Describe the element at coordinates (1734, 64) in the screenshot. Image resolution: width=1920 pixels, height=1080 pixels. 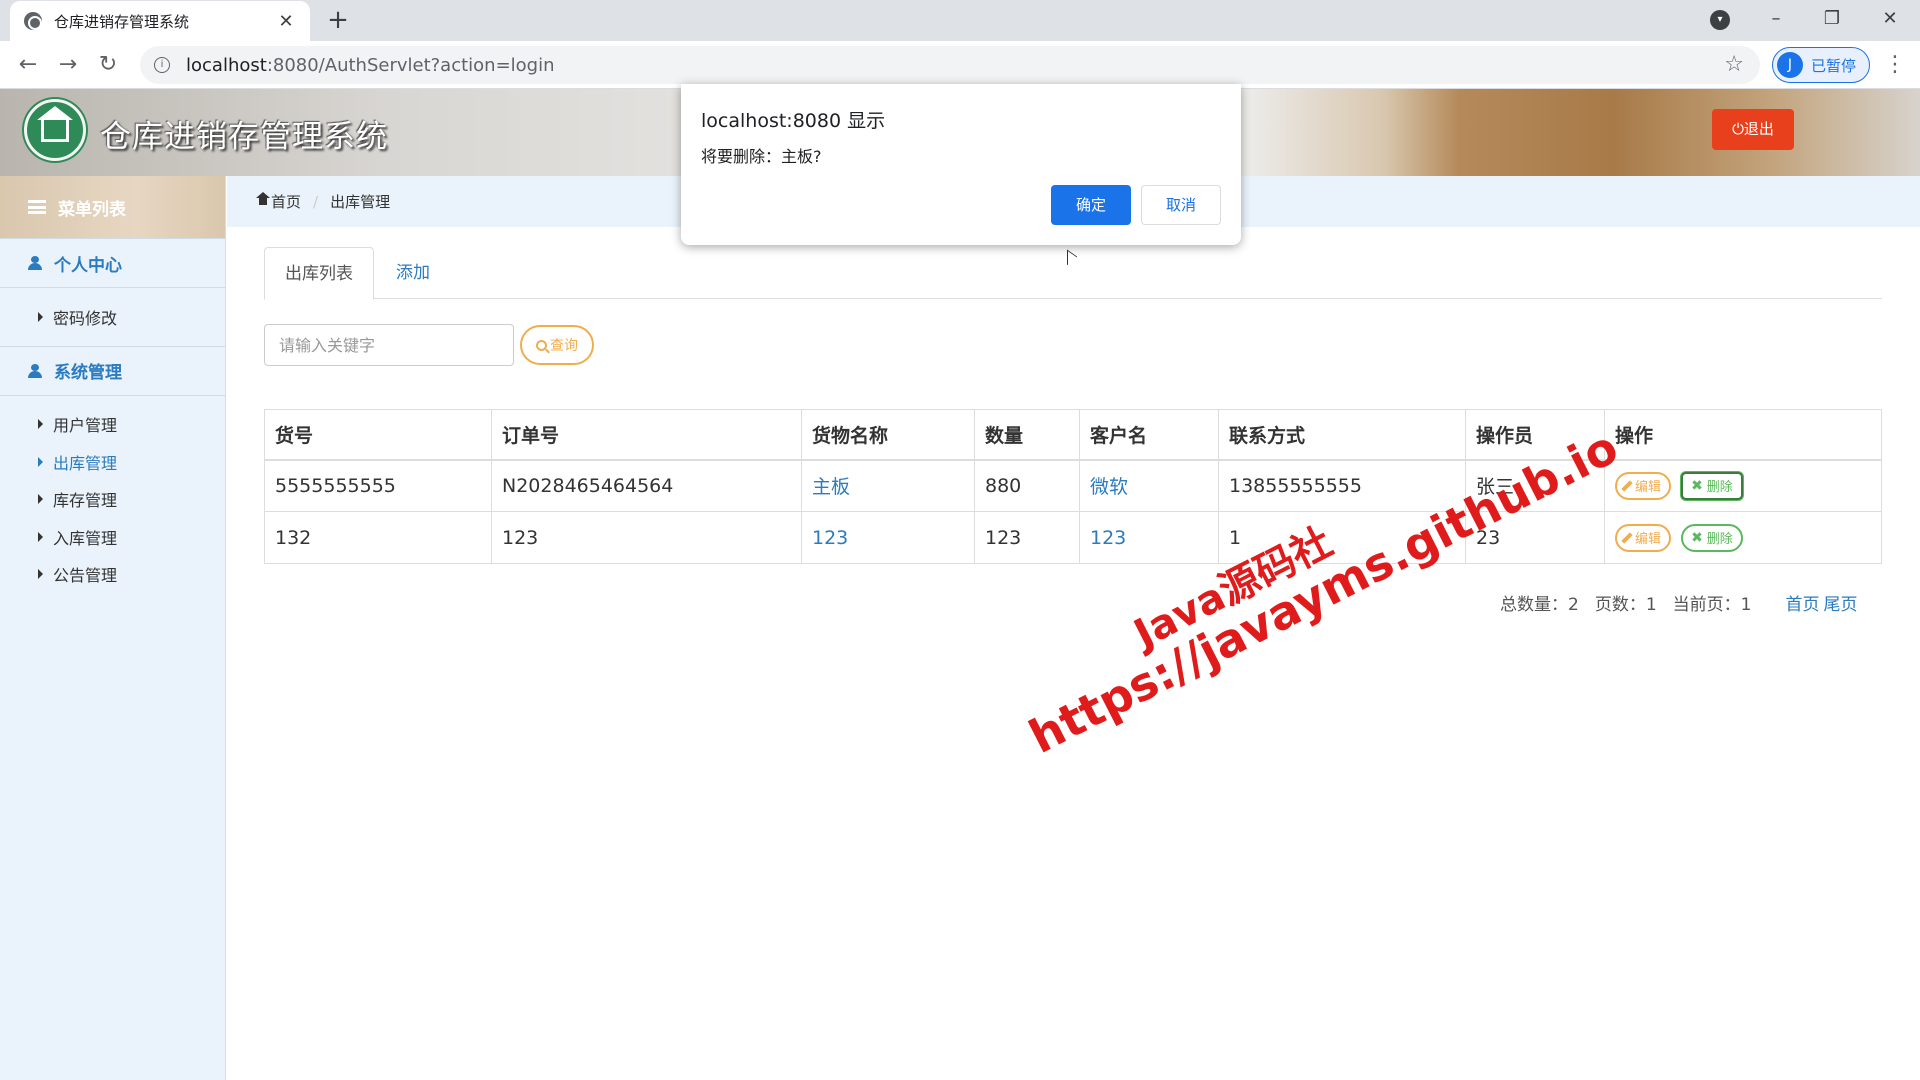
I see `star-icon: ☆` at that location.